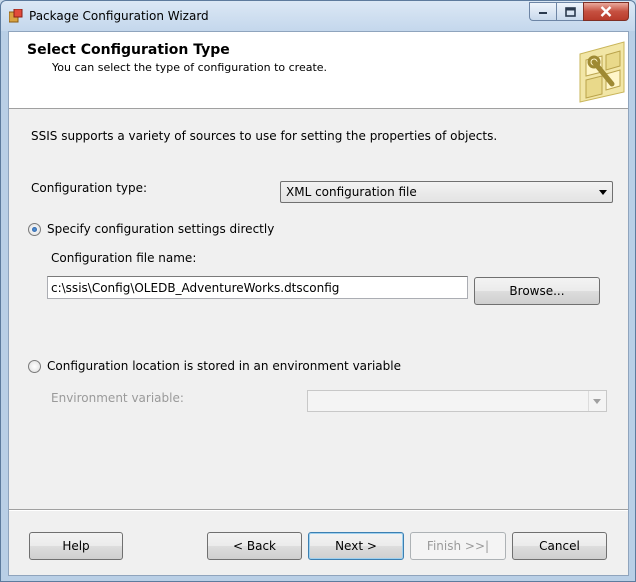  I want to click on minimize-icon, so click(543, 12).